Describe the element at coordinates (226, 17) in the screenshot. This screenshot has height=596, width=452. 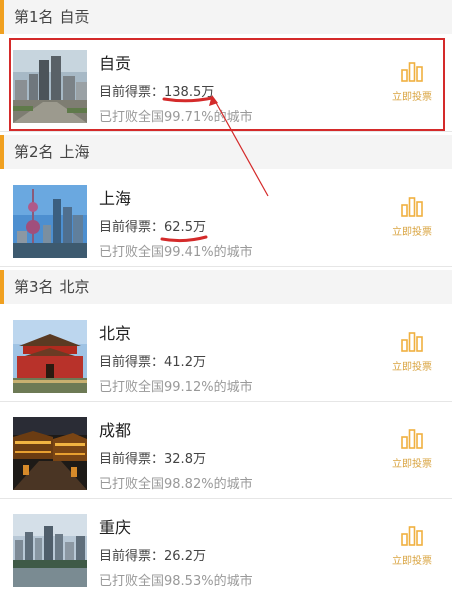
I see `rank-header-1: 第1名 自贡` at that location.